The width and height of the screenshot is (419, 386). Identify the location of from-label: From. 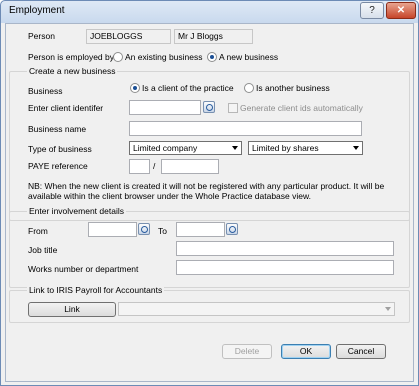
(38, 231).